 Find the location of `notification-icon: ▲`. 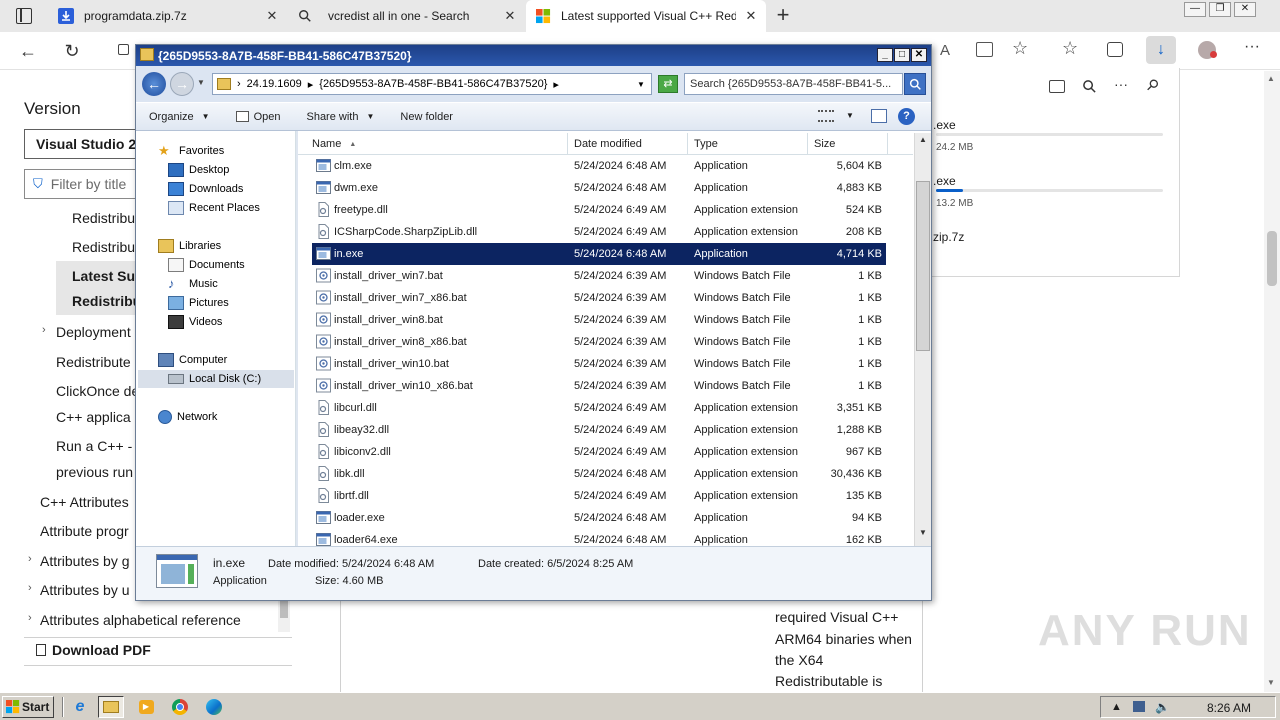

notification-icon: ▲ is located at coordinates (1116, 707).